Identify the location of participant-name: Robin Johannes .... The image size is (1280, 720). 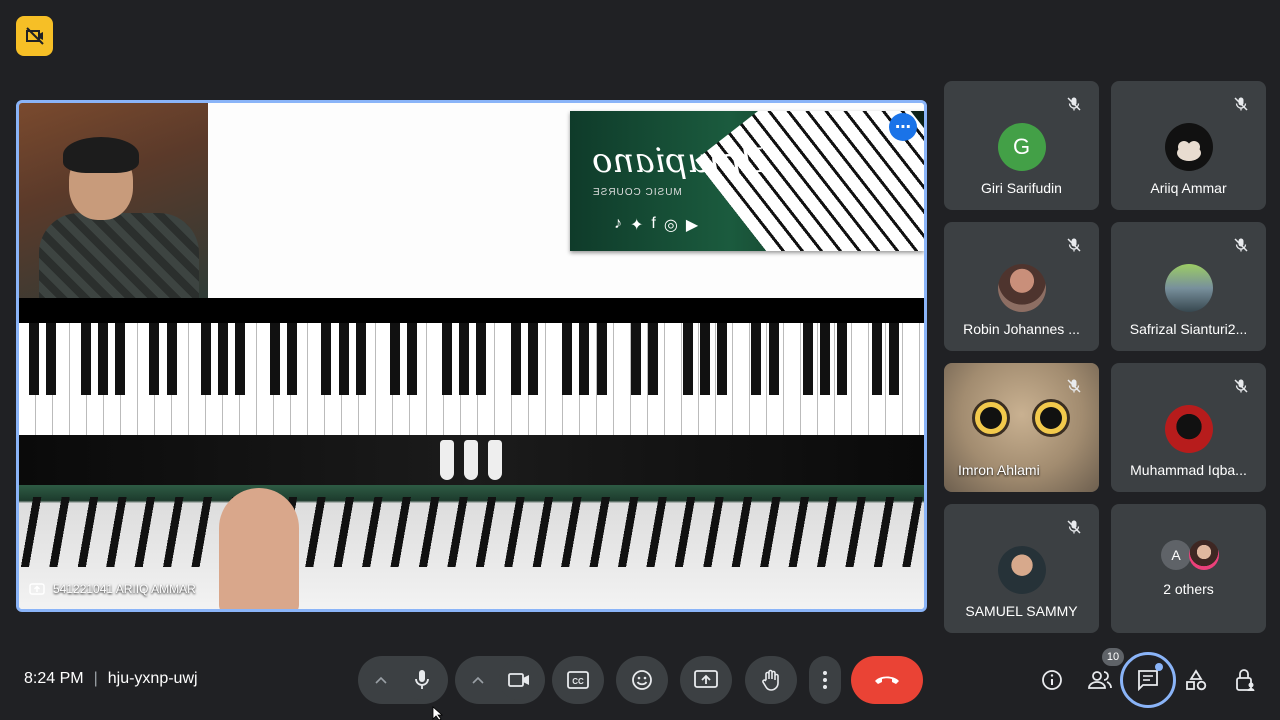
(1021, 329).